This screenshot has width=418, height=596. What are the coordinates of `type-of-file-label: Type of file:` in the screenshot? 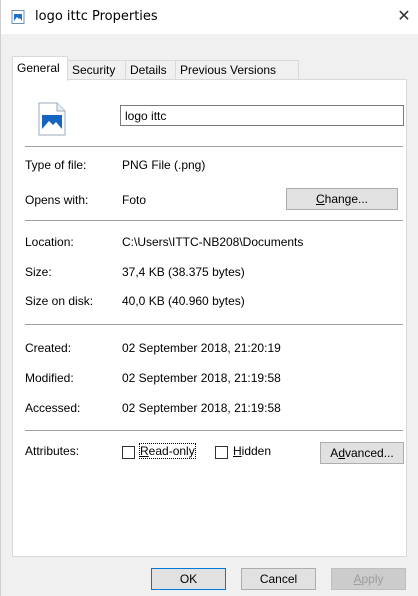 It's located at (56, 165).